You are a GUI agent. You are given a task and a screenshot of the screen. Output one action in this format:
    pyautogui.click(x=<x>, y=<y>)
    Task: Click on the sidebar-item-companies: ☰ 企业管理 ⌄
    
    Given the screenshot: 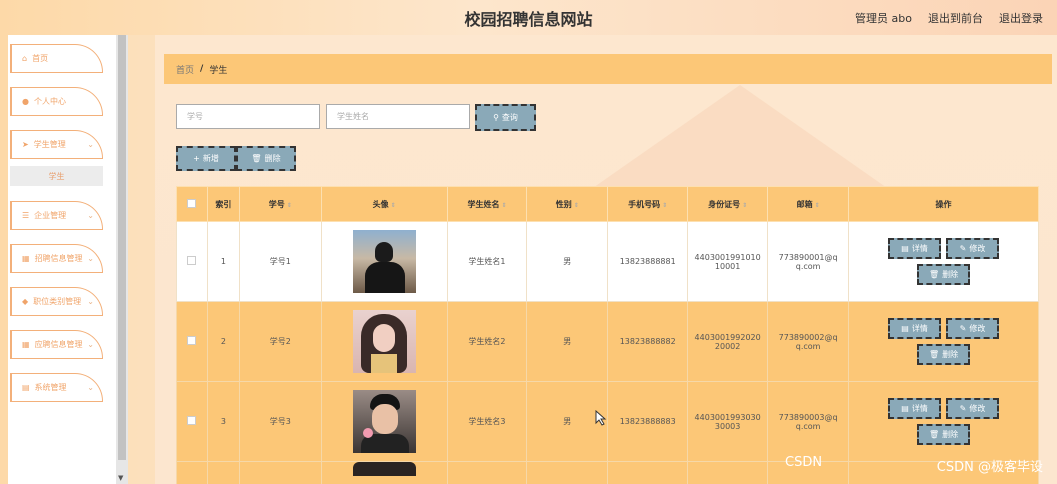 What is the action you would take?
    pyautogui.click(x=56, y=215)
    